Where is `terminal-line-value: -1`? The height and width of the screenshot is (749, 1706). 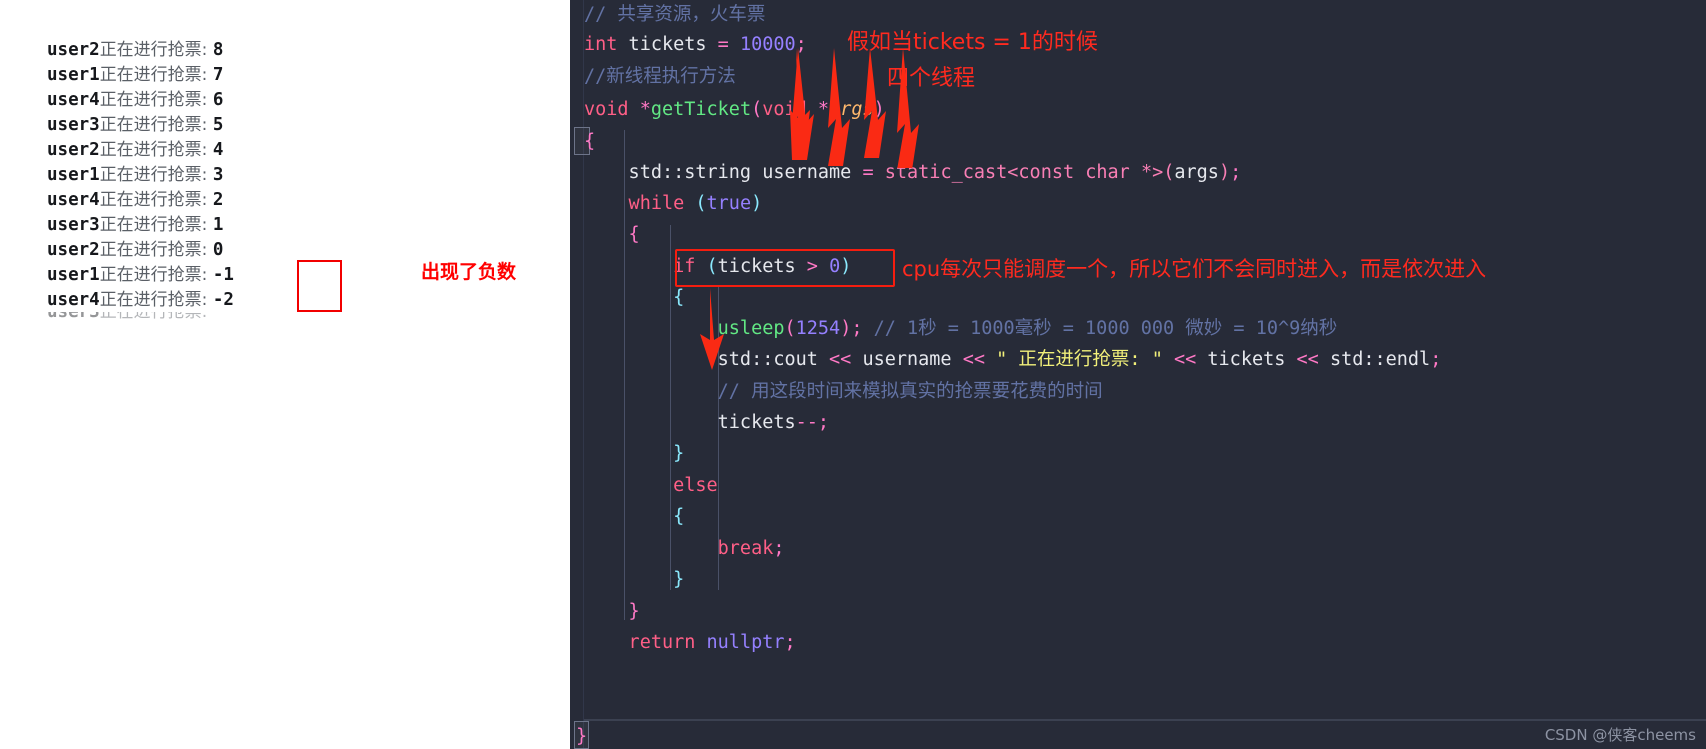 terminal-line-value: -1 is located at coordinates (223, 275).